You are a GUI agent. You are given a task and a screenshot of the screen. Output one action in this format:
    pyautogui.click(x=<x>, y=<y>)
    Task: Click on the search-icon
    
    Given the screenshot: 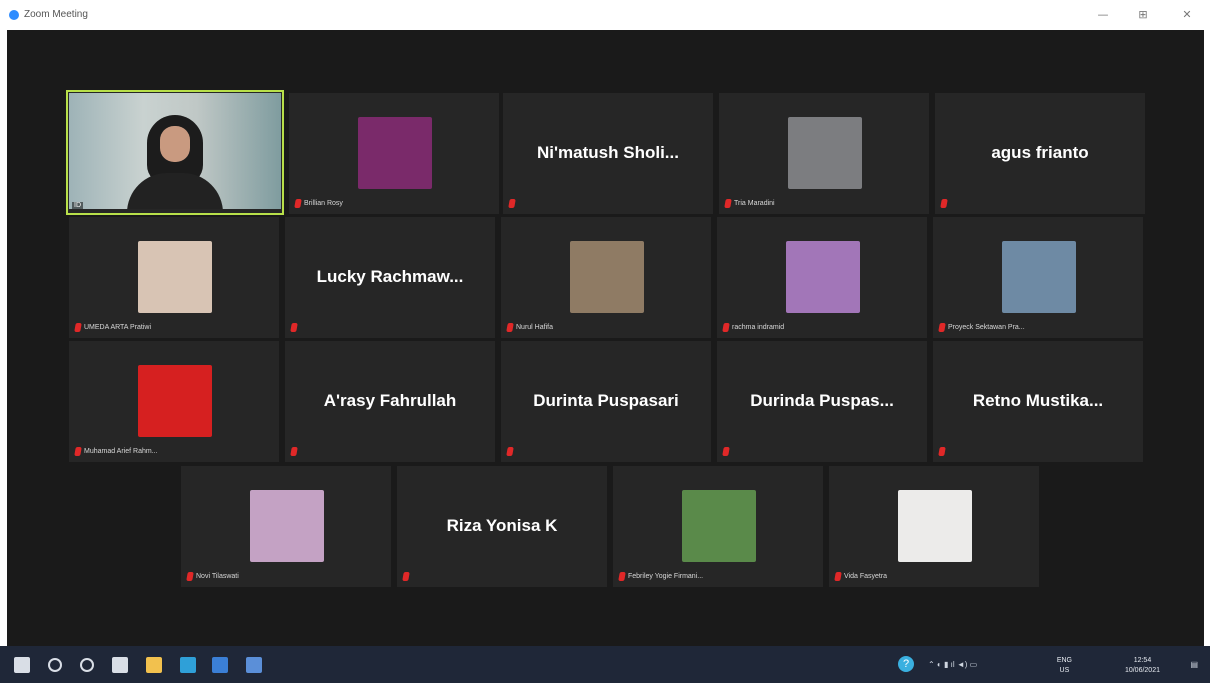 What is the action you would take?
    pyautogui.click(x=55, y=665)
    